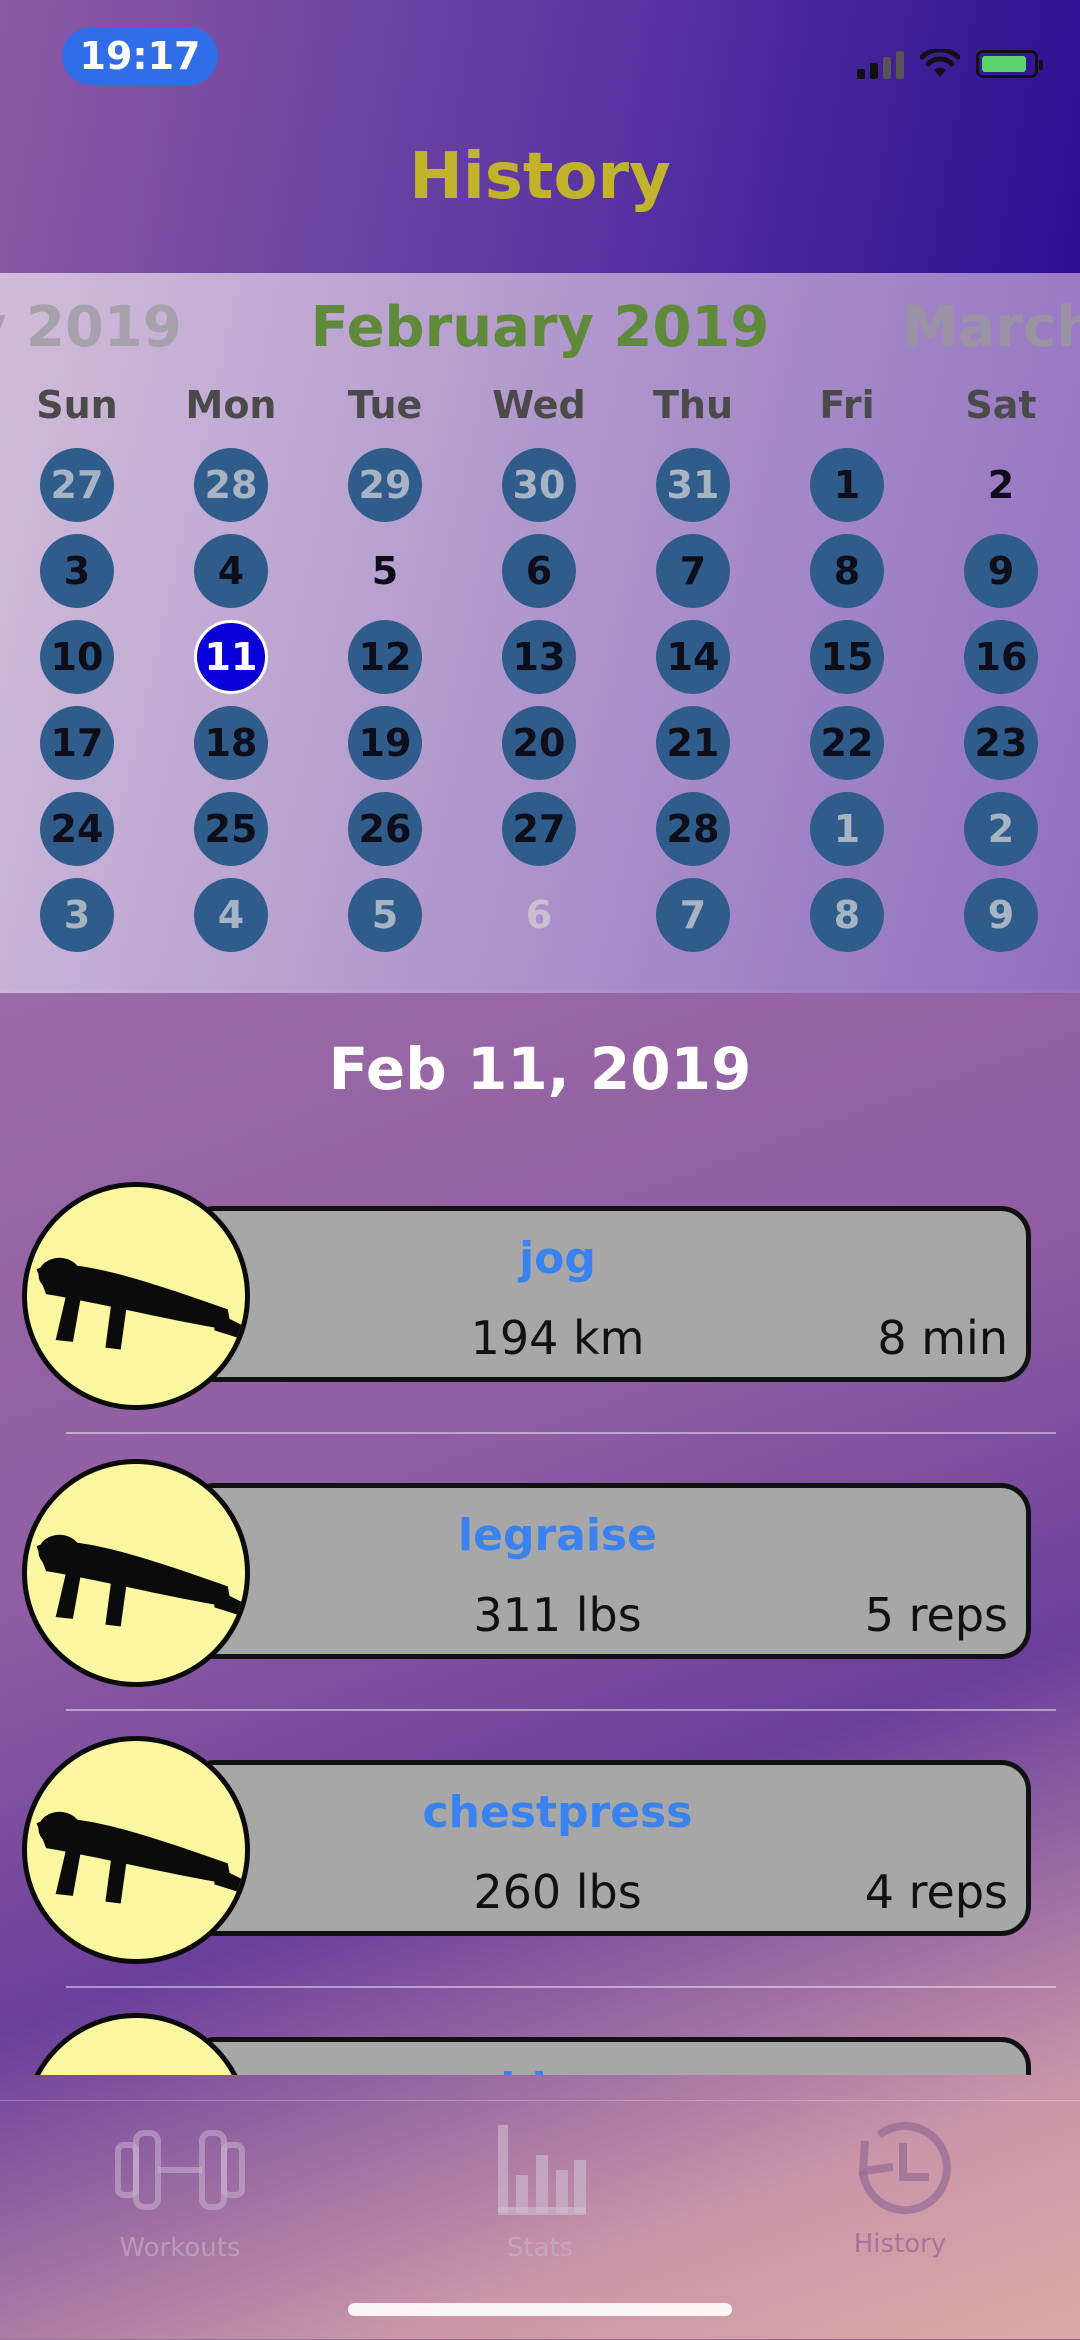 This screenshot has width=1080, height=2340. I want to click on calendar-day: 24, so click(77, 829).